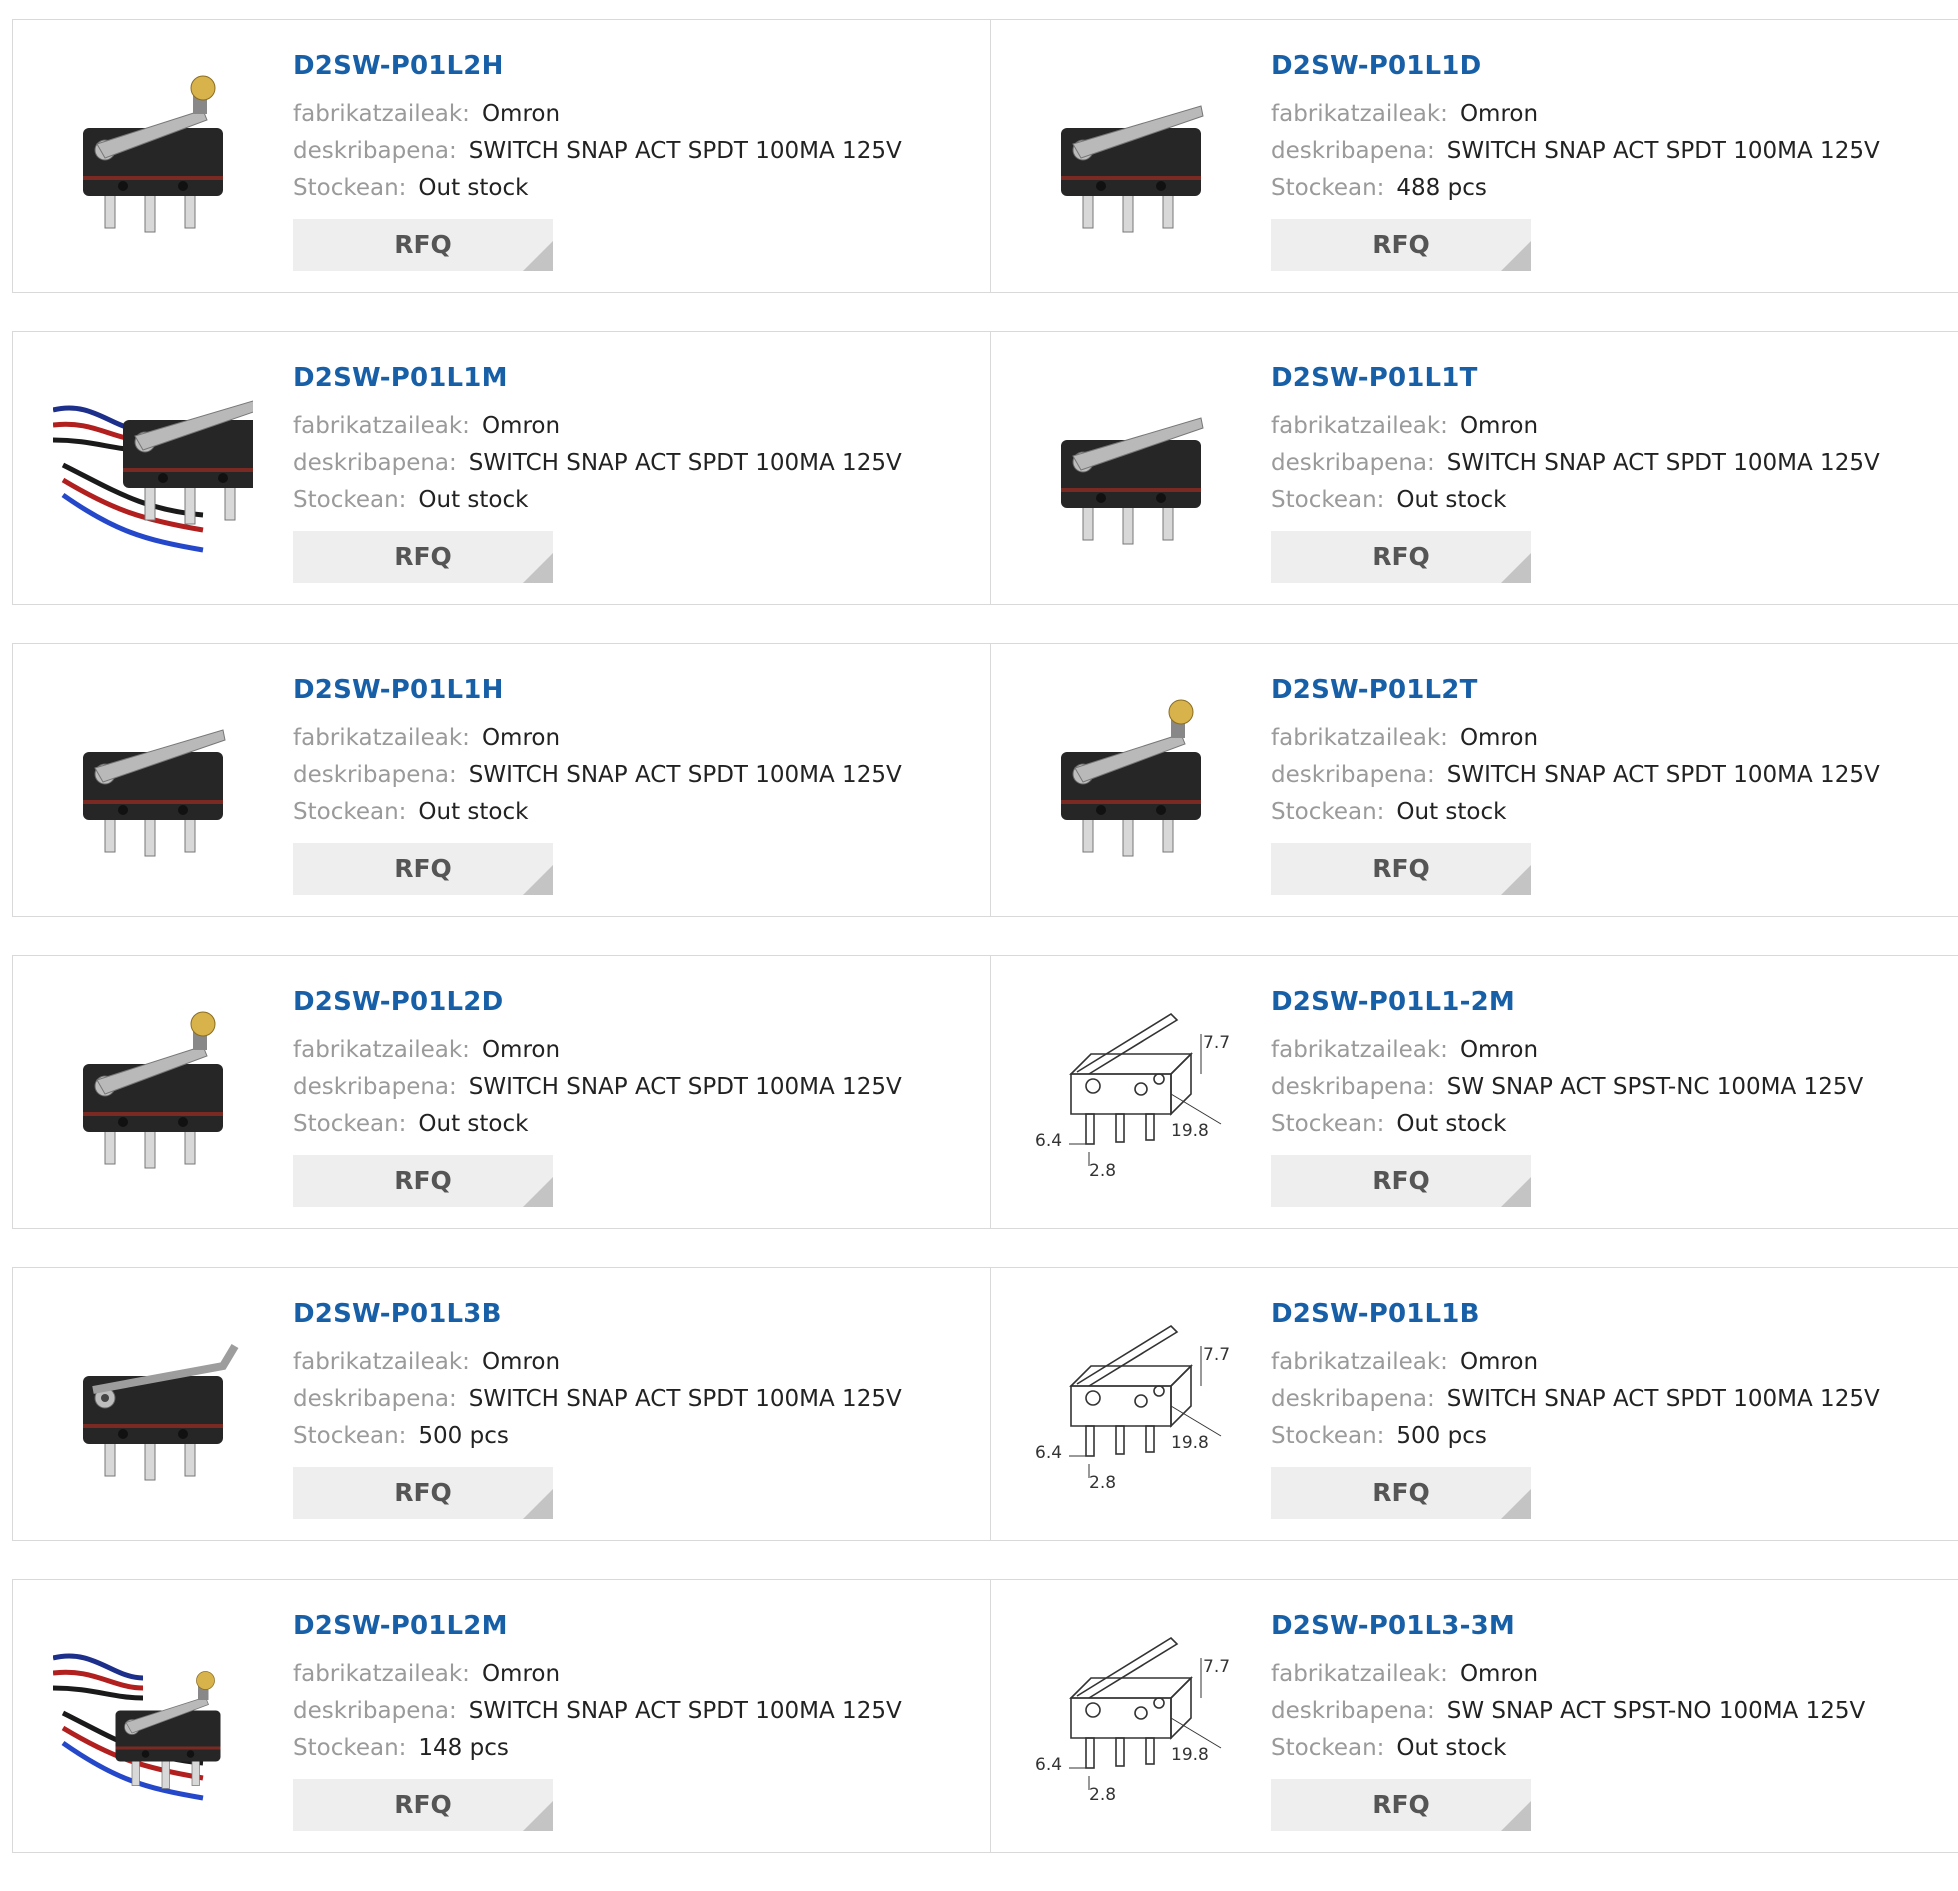  What do you see at coordinates (463, 1436) in the screenshot?
I see `stock-value: 500 pcs` at bounding box center [463, 1436].